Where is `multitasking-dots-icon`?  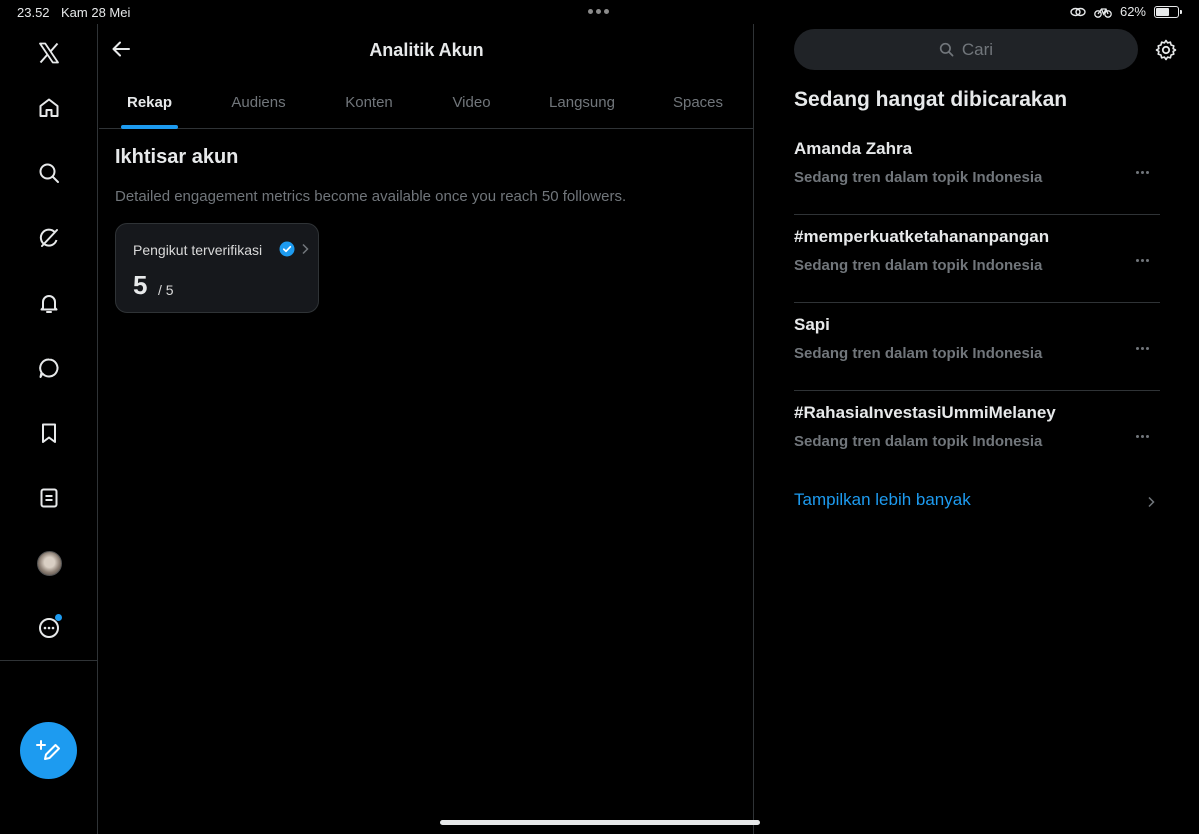 multitasking-dots-icon is located at coordinates (598, 9).